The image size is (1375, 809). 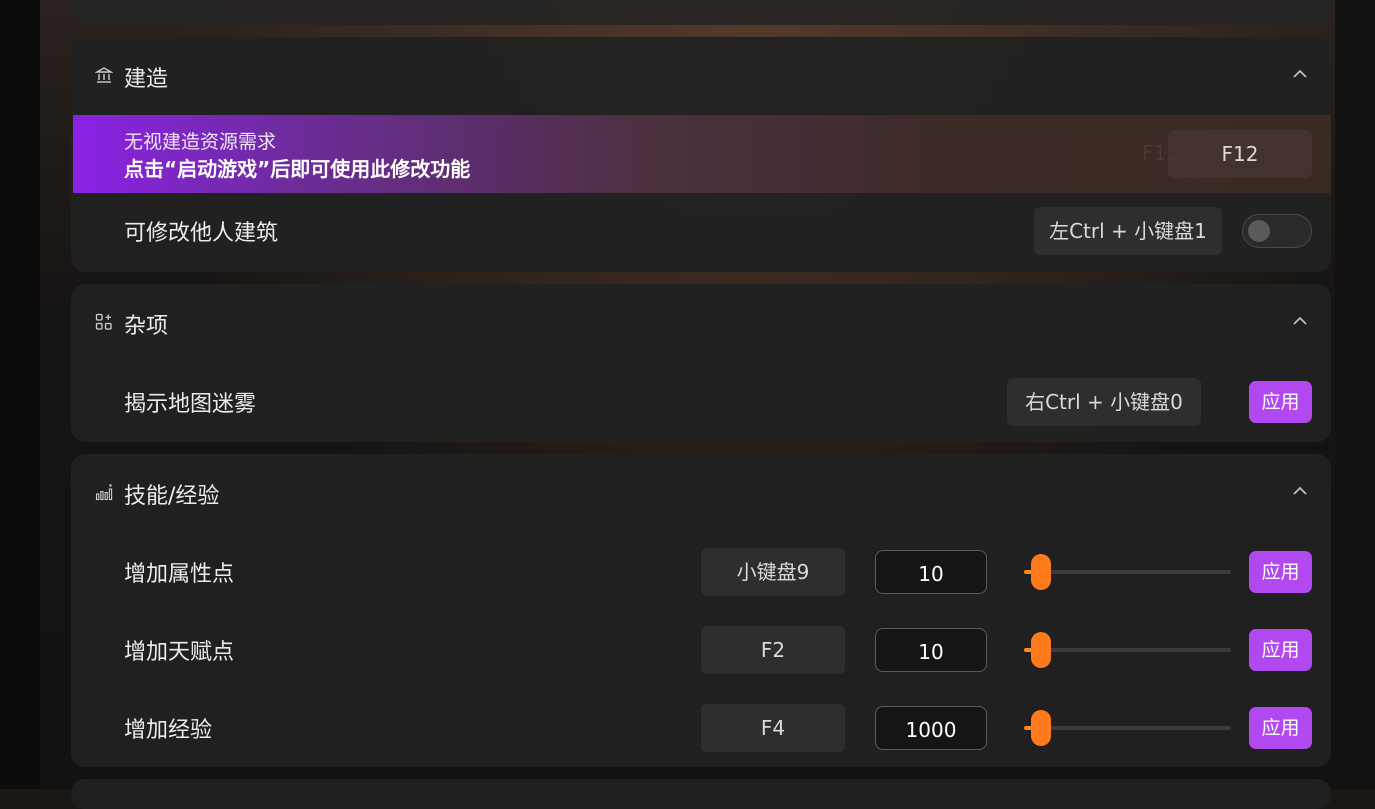 What do you see at coordinates (179, 574) in the screenshot?
I see `row-label: 增加属性点` at bounding box center [179, 574].